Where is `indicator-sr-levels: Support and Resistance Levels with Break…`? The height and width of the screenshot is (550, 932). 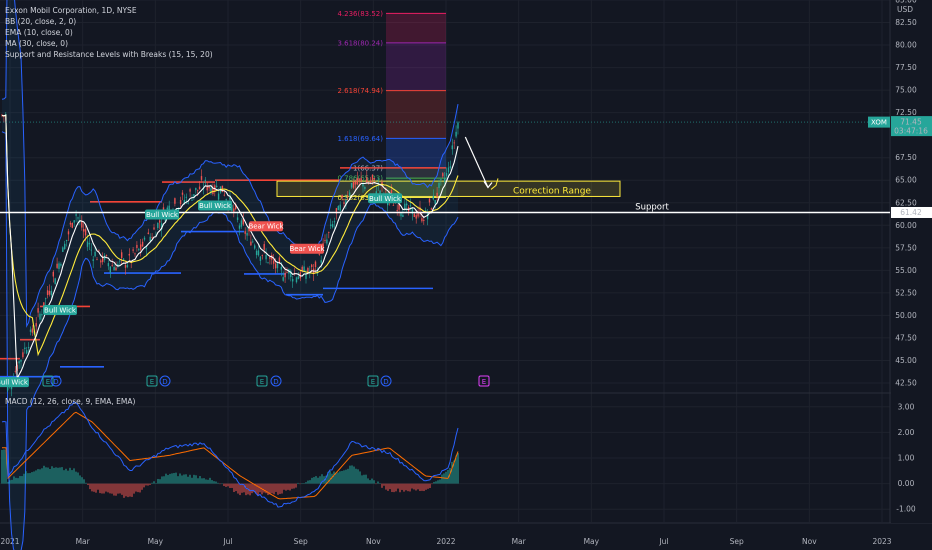 indicator-sr-levels: Support and Resistance Levels with Break… is located at coordinates (109, 54).